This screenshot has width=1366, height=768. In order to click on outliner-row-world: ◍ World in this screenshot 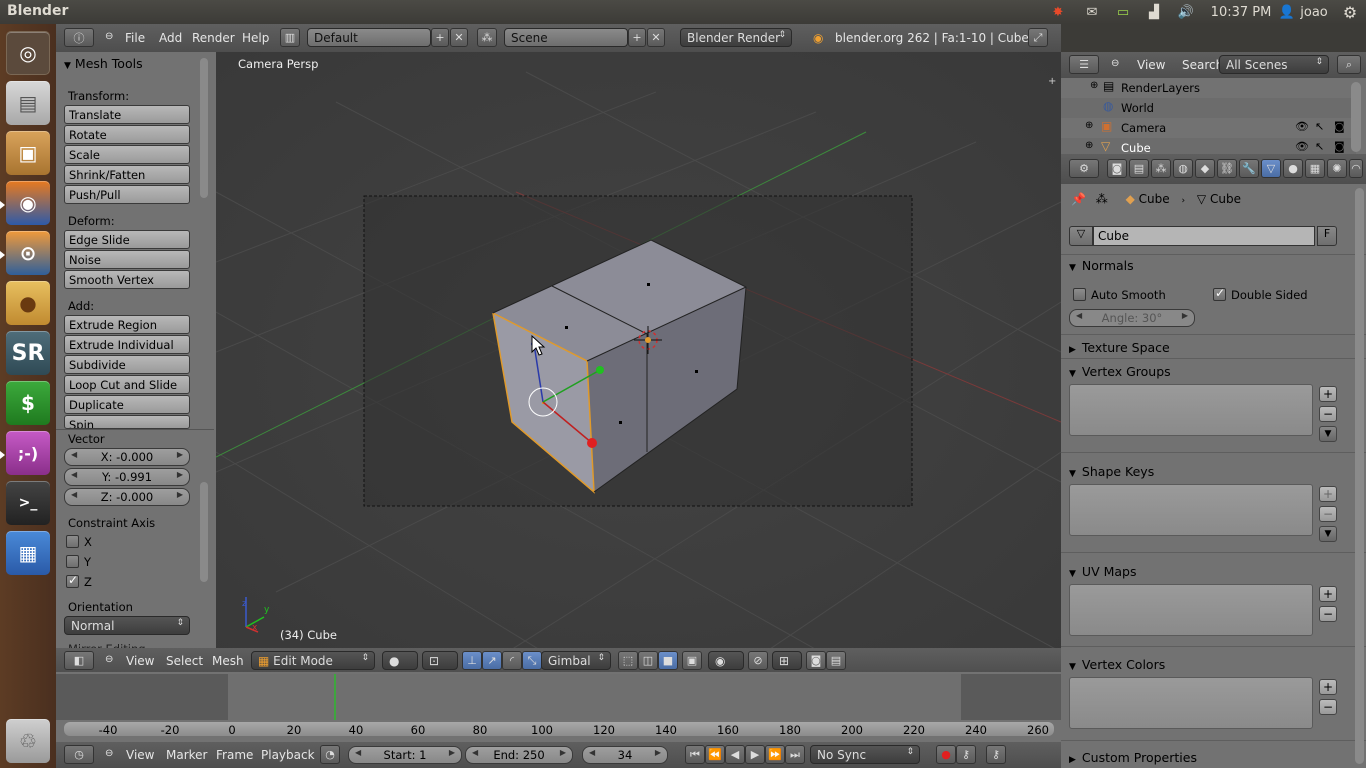, I will do `click(1208, 108)`.